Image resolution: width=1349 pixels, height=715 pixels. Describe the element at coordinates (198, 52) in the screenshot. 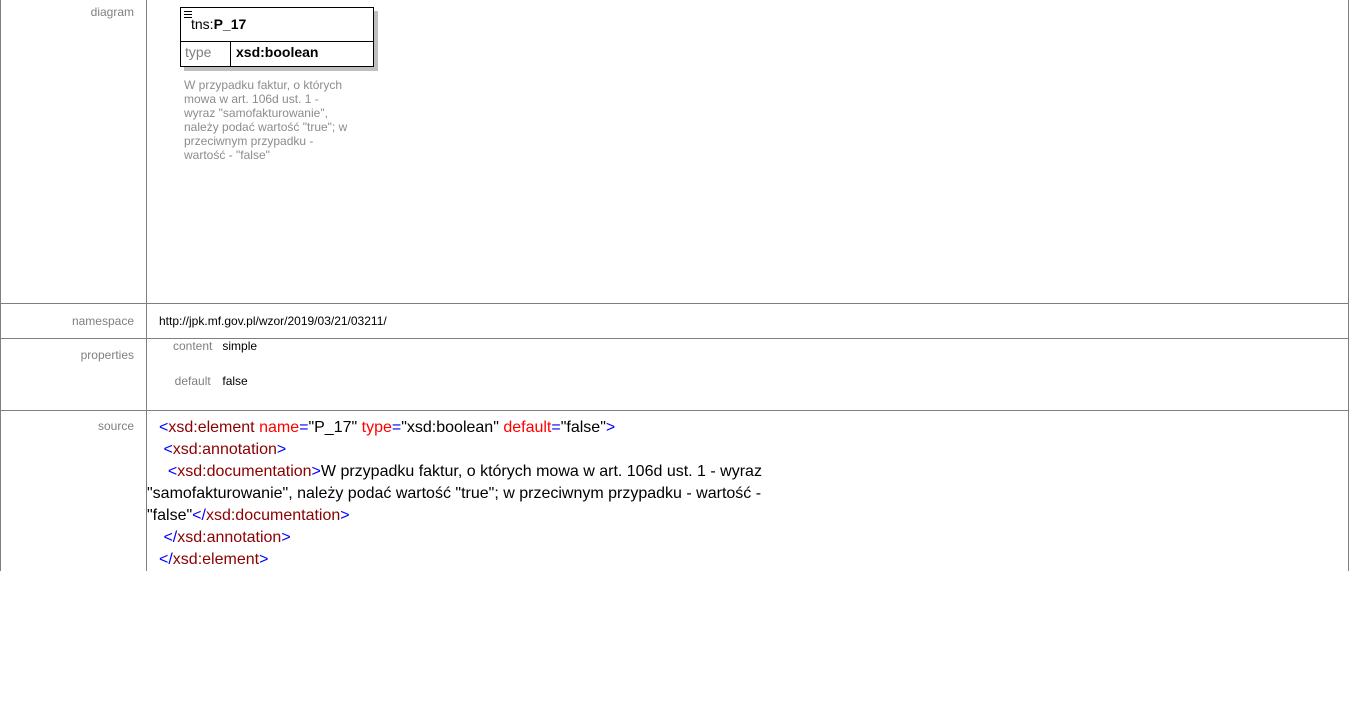

I see `type-key: type` at that location.